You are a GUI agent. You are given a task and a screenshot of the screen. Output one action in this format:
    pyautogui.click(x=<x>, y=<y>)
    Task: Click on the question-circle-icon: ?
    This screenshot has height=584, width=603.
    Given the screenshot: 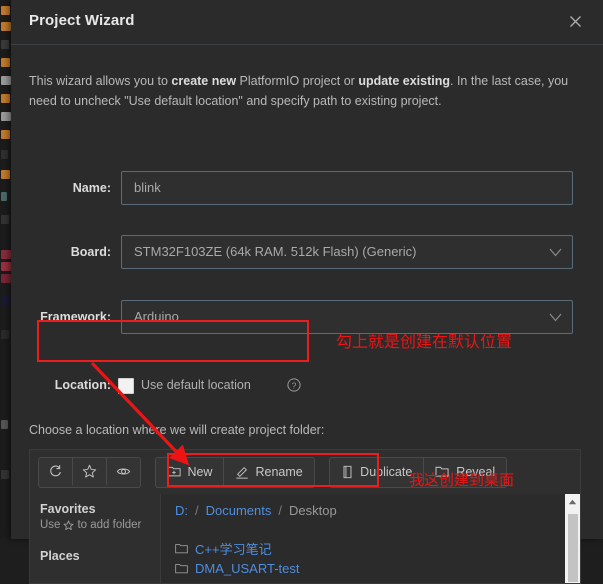 What is the action you would take?
    pyautogui.click(x=294, y=385)
    